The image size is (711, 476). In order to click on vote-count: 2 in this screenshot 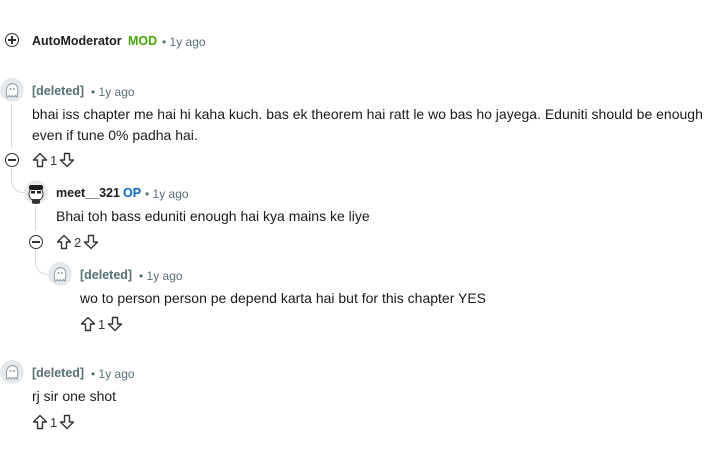, I will do `click(78, 242)`.